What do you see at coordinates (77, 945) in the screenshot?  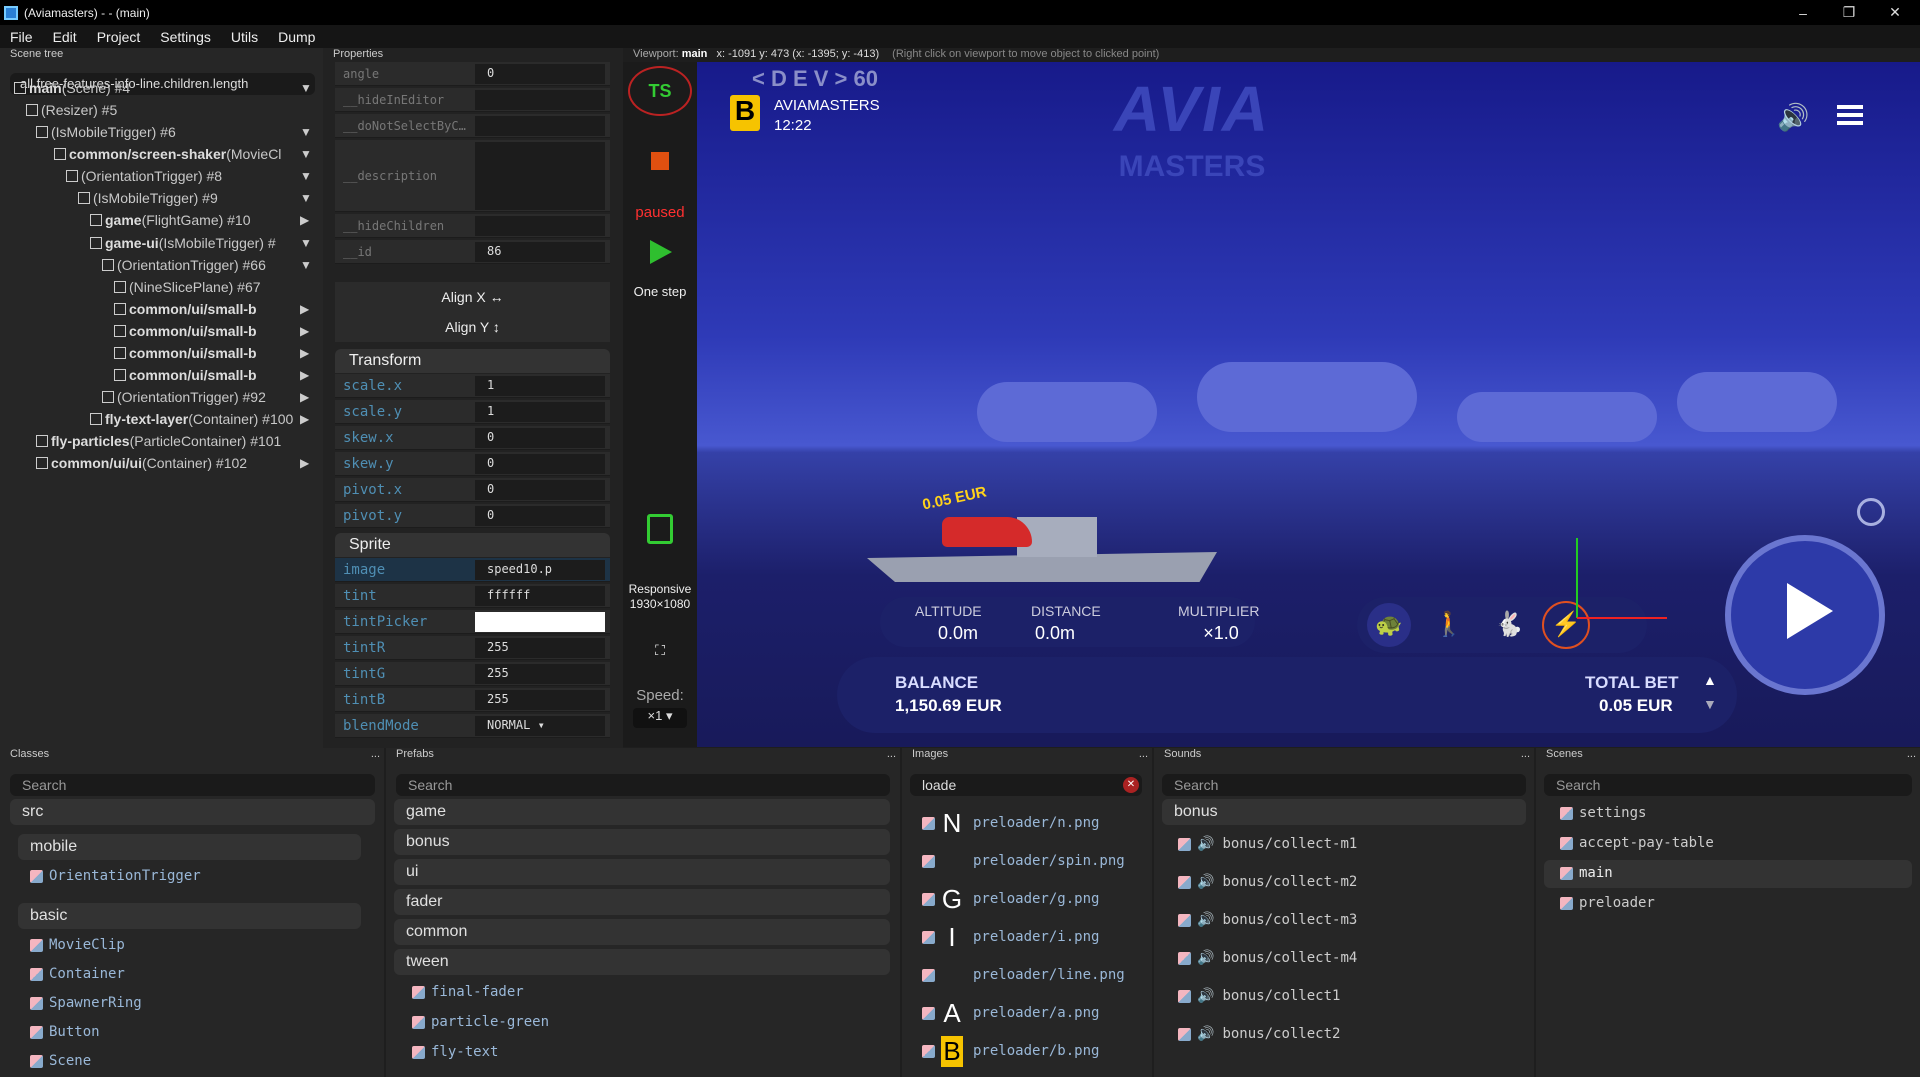 I see `class-item: MovieClip` at bounding box center [77, 945].